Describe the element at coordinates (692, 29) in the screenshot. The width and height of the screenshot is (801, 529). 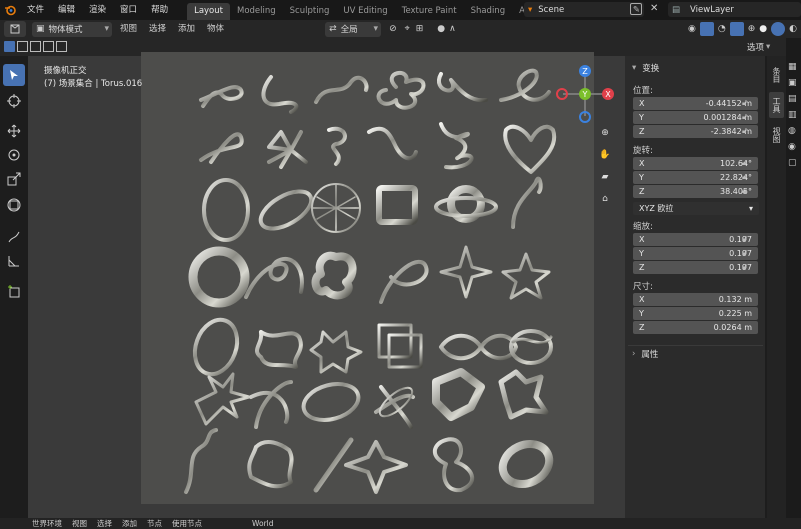
I see `visibility-icon: ◉` at that location.